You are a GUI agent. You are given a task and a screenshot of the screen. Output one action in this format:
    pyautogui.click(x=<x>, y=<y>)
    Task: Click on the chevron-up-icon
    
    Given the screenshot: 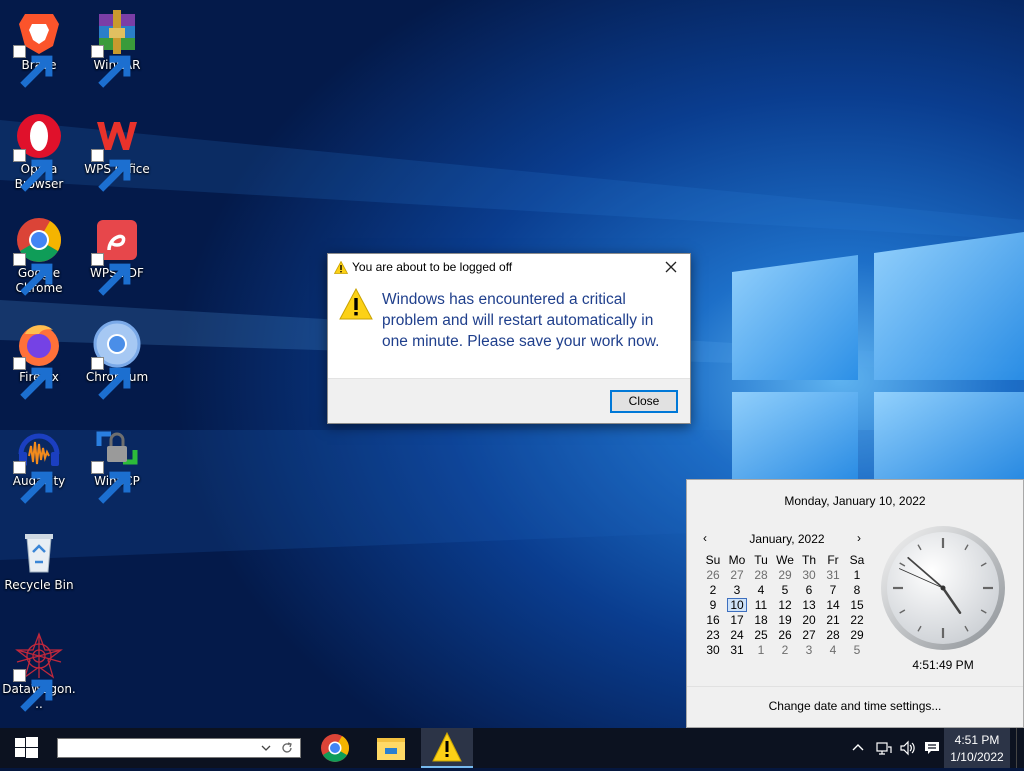 What is the action you would take?
    pyautogui.click(x=858, y=748)
    